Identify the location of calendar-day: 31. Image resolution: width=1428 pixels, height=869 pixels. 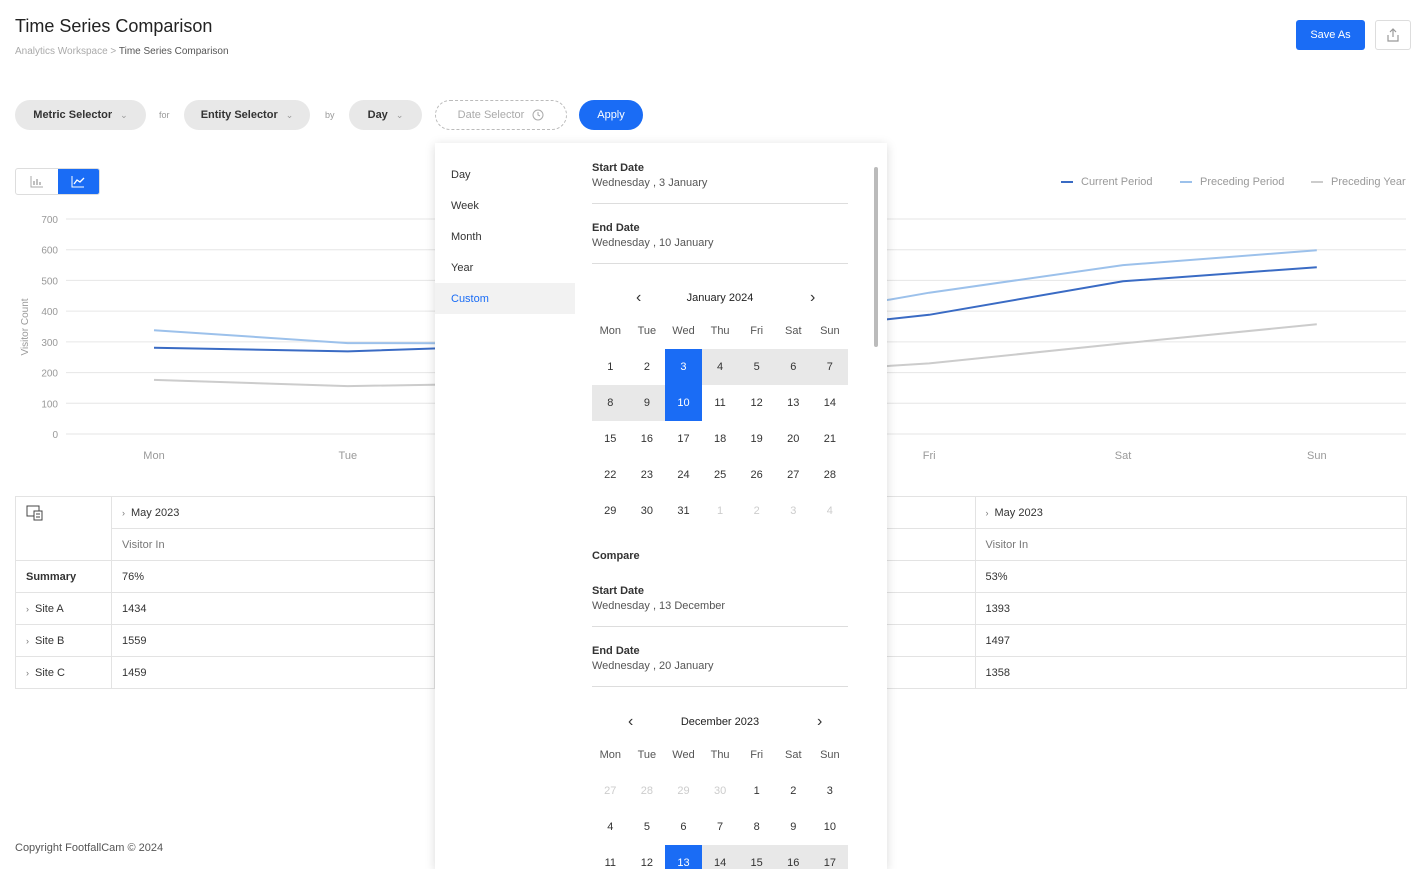
(683, 511).